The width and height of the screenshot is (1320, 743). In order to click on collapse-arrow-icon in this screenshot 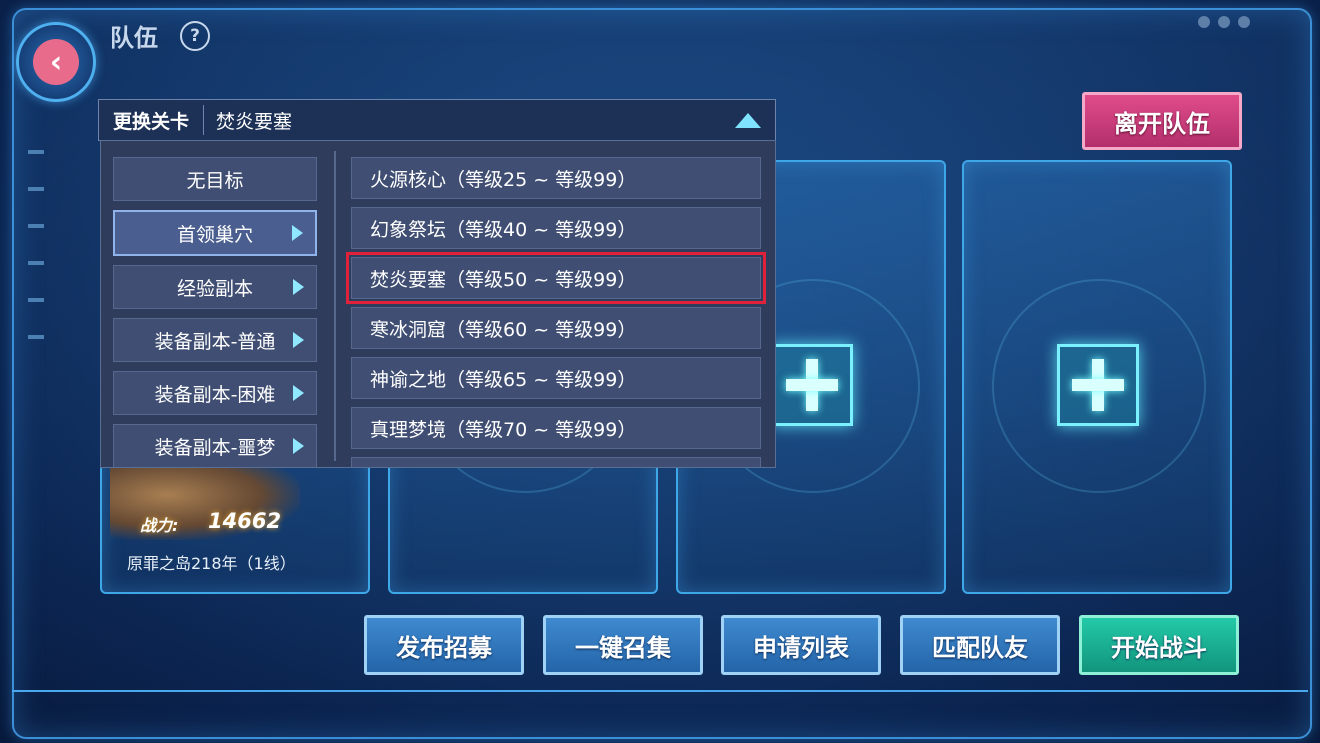, I will do `click(748, 120)`.